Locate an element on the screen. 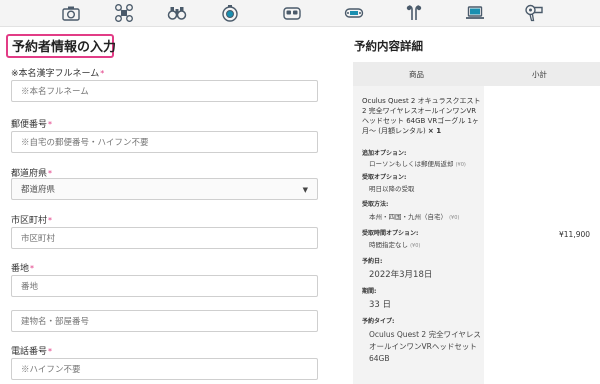 This screenshot has height=384, width=600. game-controller-icon is located at coordinates (354, 13).